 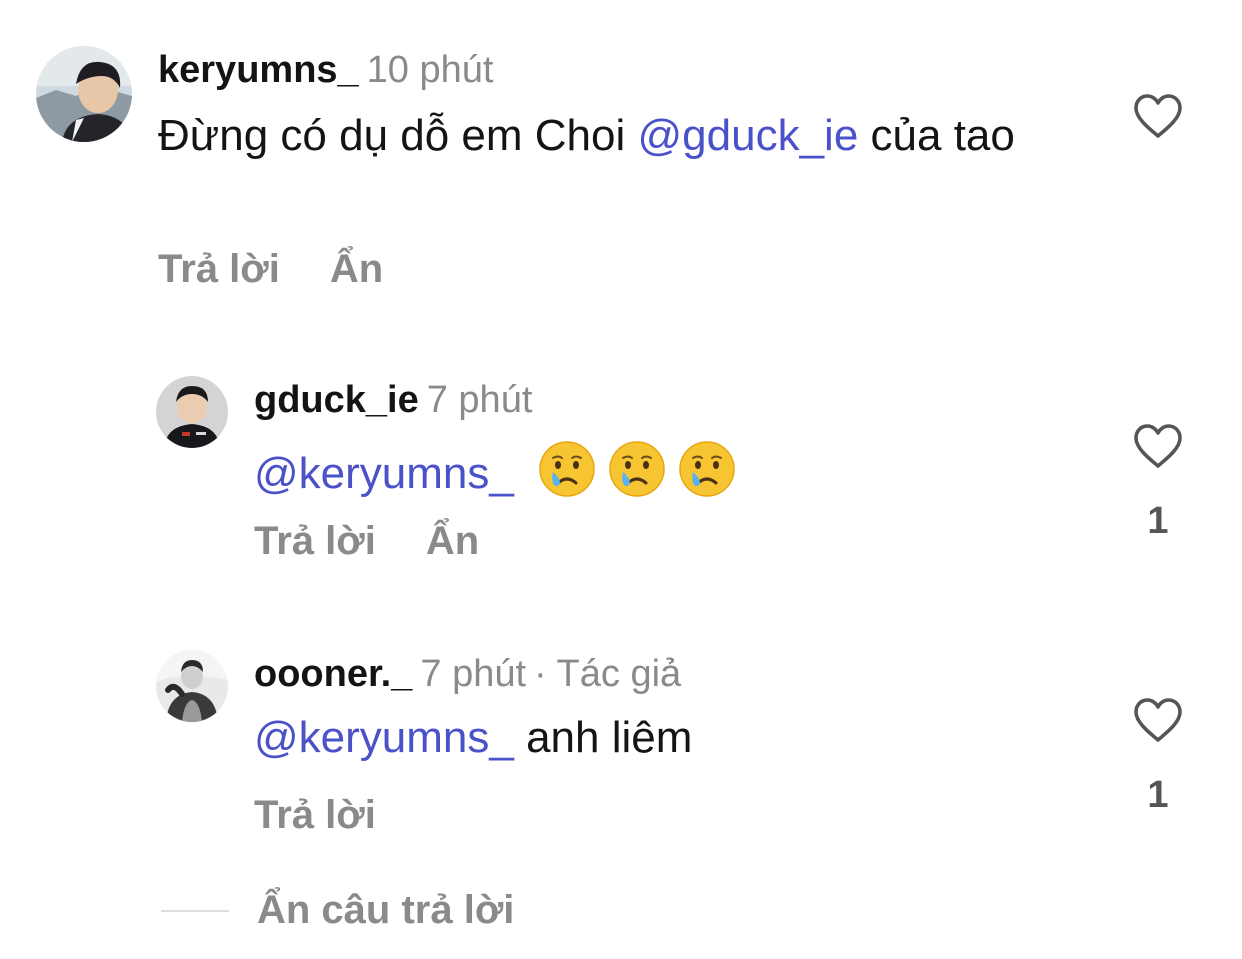 I want to click on hide-replies-row: Ẩn câu trả lời, so click(x=337, y=910).